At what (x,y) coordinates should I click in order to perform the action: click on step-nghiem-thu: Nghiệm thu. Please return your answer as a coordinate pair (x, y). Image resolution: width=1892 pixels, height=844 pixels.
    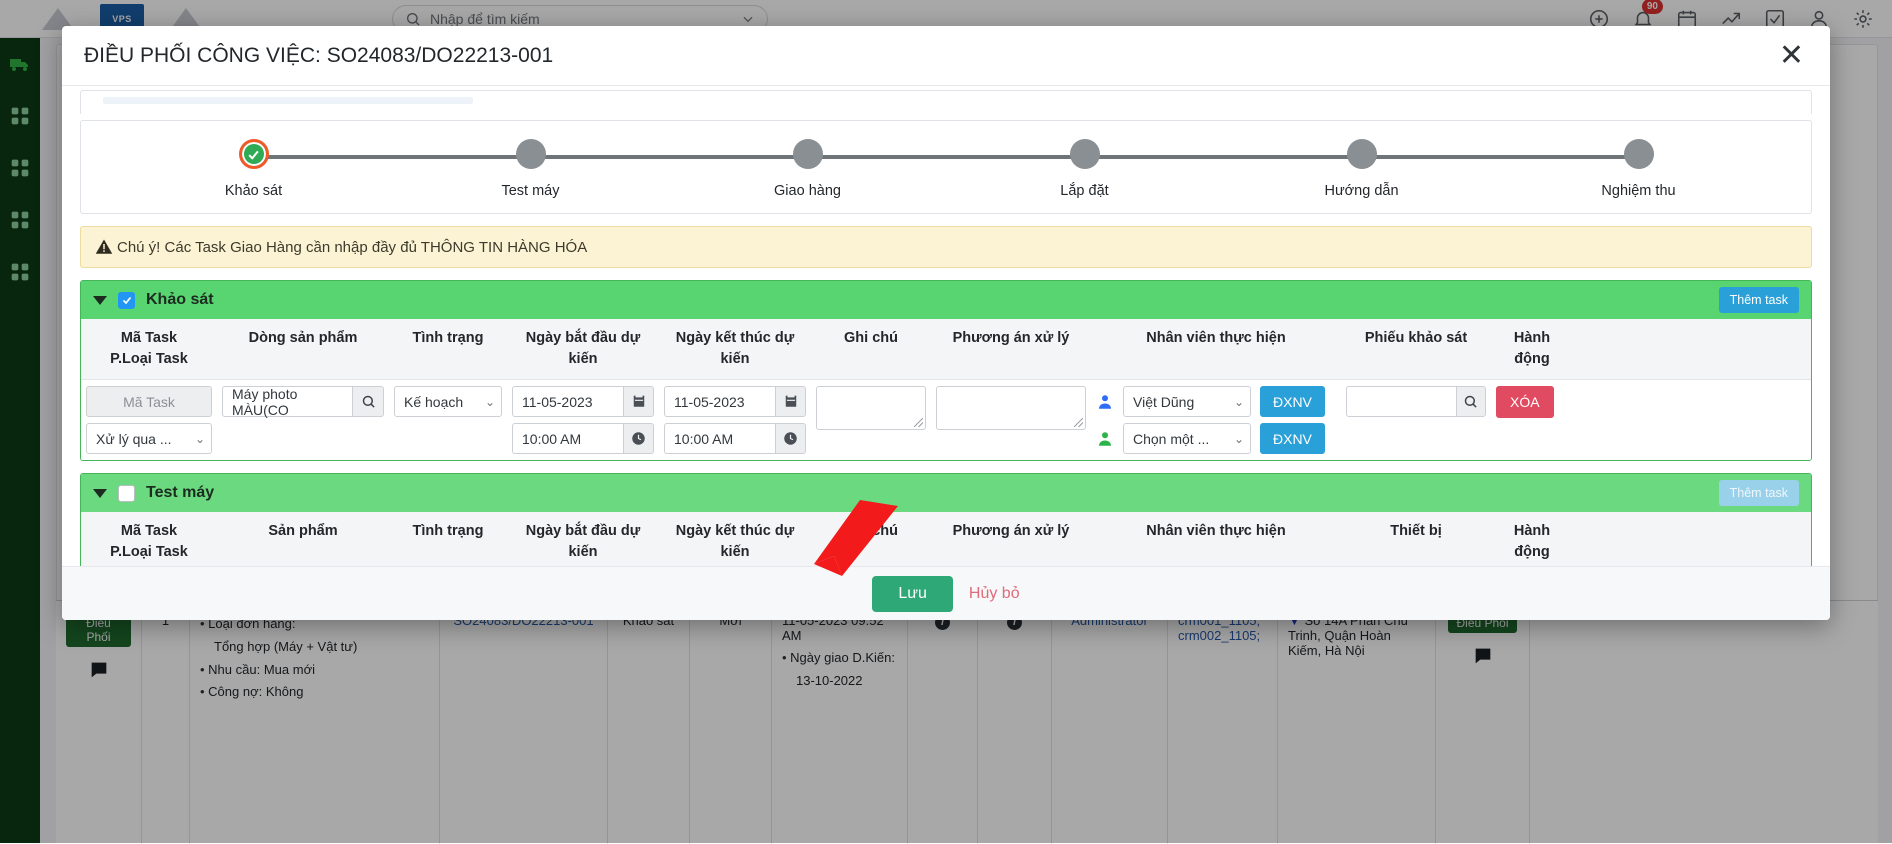
    Looking at the image, I should click on (1638, 169).